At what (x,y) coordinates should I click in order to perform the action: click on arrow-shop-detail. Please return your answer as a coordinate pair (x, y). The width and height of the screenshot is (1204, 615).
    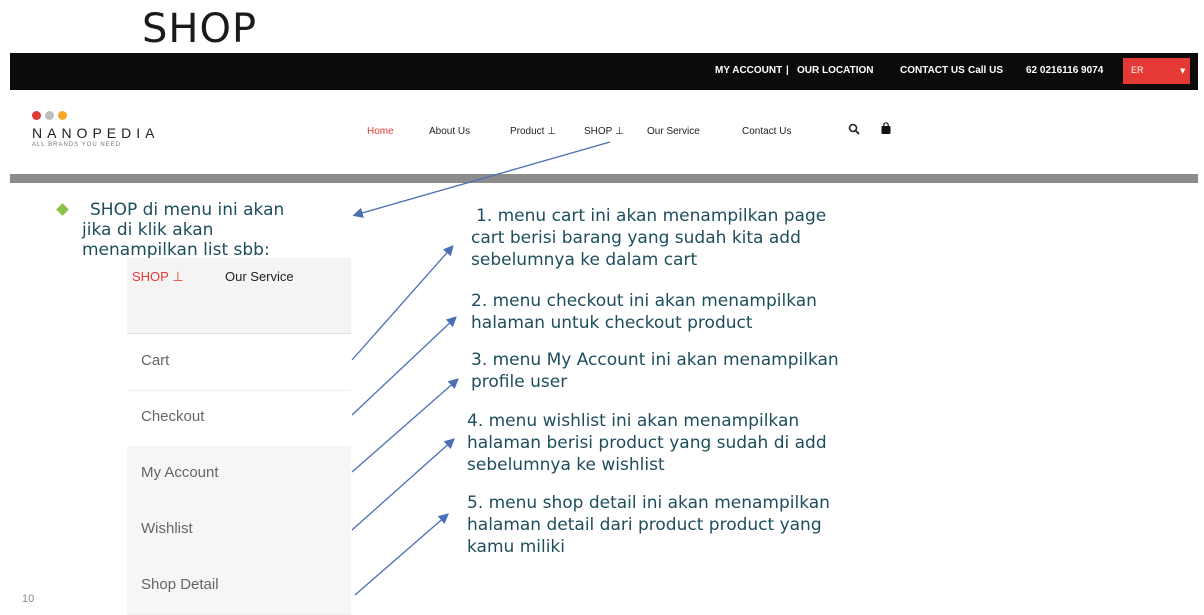
    Looking at the image, I should click on (401, 554).